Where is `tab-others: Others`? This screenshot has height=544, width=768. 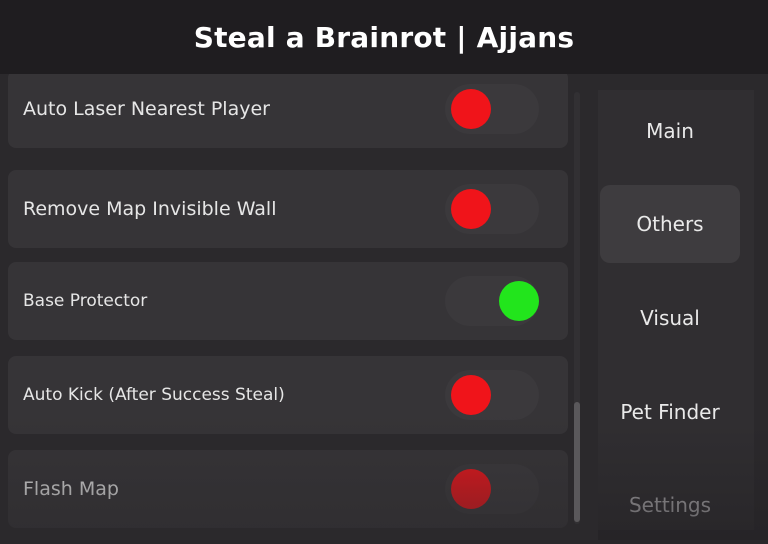
tab-others: Others is located at coordinates (670, 224).